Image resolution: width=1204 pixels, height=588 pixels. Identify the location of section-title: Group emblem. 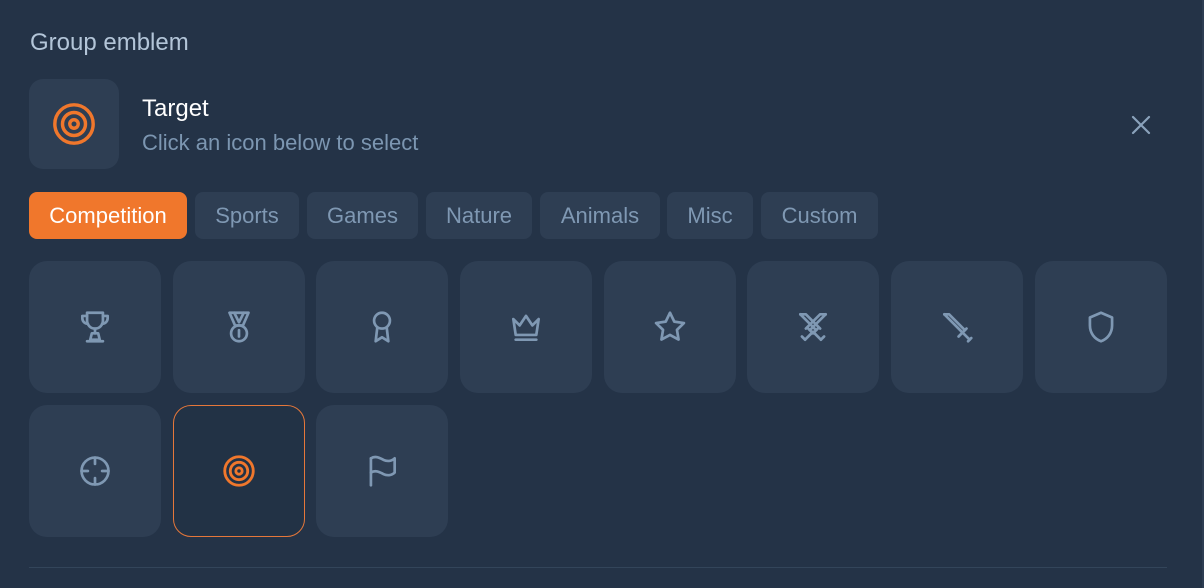
(109, 42).